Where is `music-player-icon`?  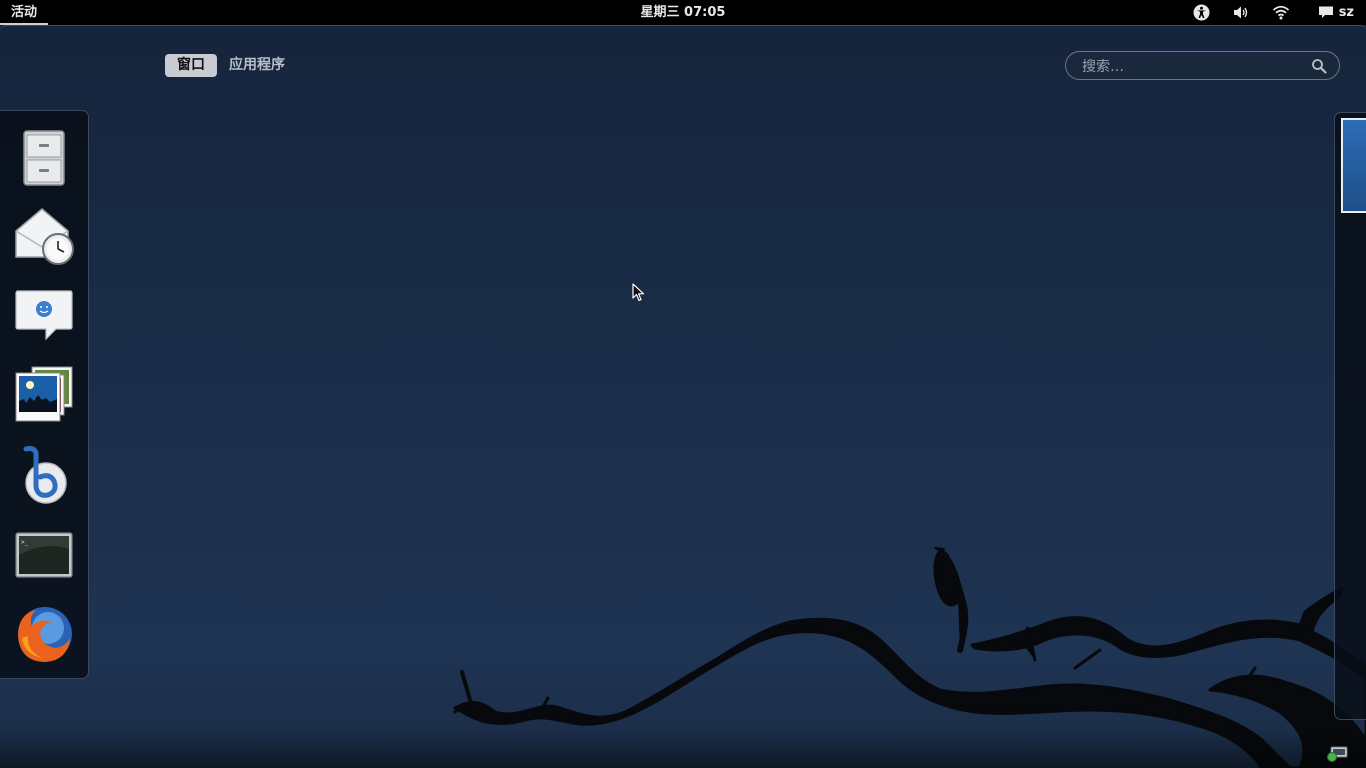
music-player-icon is located at coordinates (44, 475).